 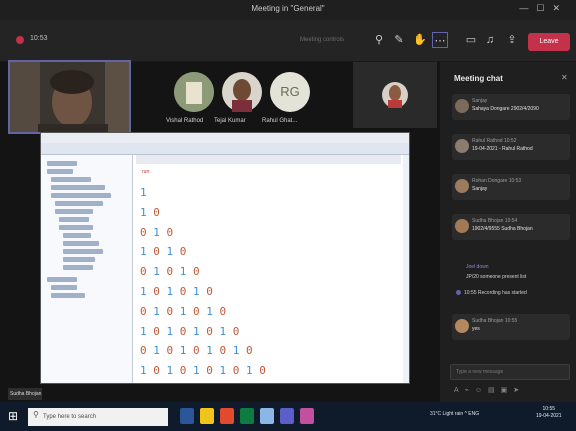 I want to click on chat-message-sender: Sudha Bhojan 10:55, so click(x=495, y=321).